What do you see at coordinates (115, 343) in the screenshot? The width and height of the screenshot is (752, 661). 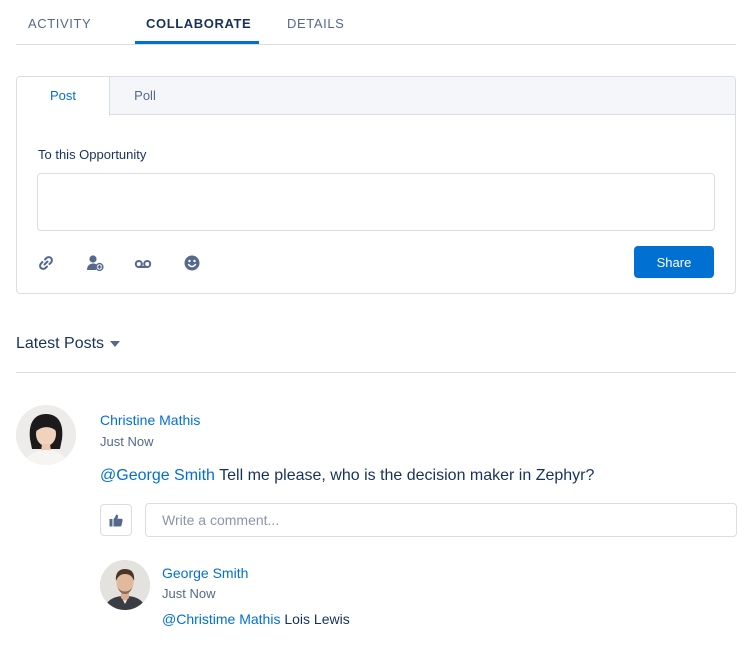 I see `caret-down-icon` at bounding box center [115, 343].